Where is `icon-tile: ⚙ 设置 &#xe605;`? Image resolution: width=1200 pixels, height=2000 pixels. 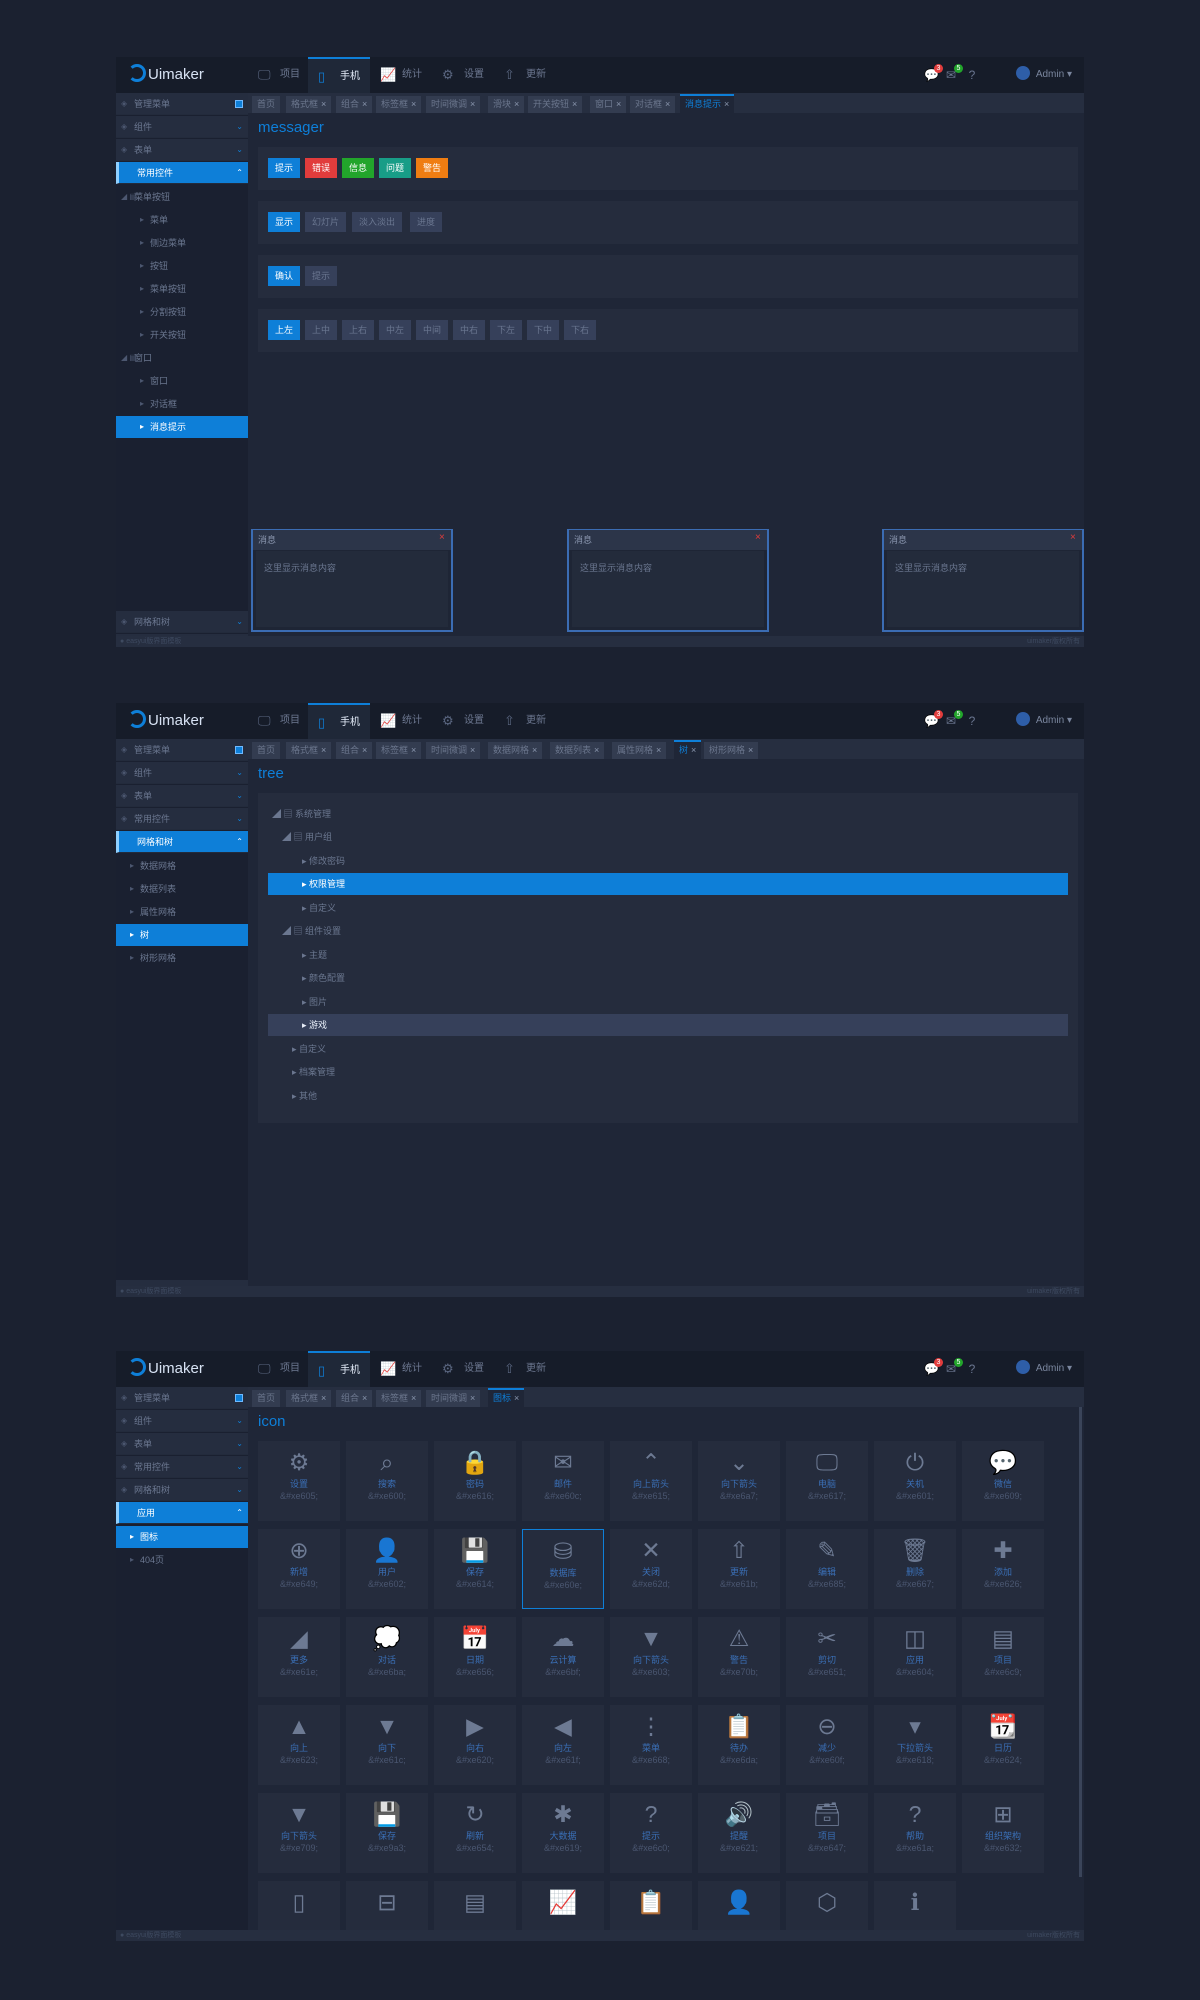
icon-tile: ⚙ 设置 &#xe605; is located at coordinates (299, 1481).